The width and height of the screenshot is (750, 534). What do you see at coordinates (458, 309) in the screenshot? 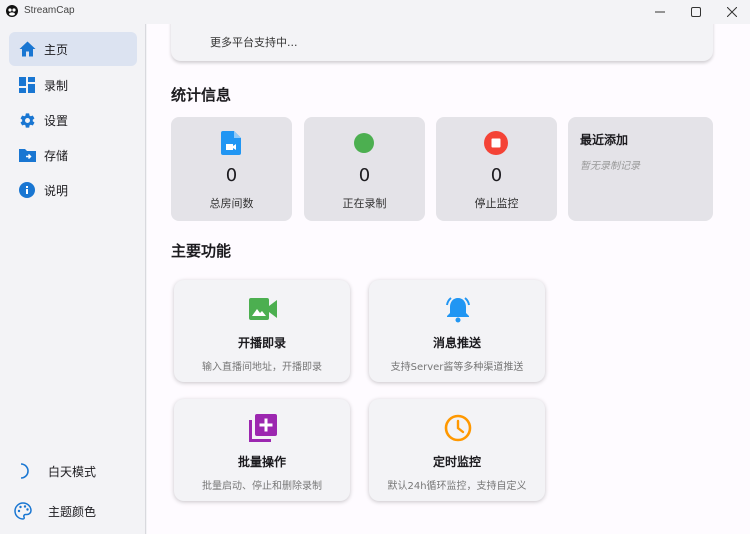
I see `bell-icon` at bounding box center [458, 309].